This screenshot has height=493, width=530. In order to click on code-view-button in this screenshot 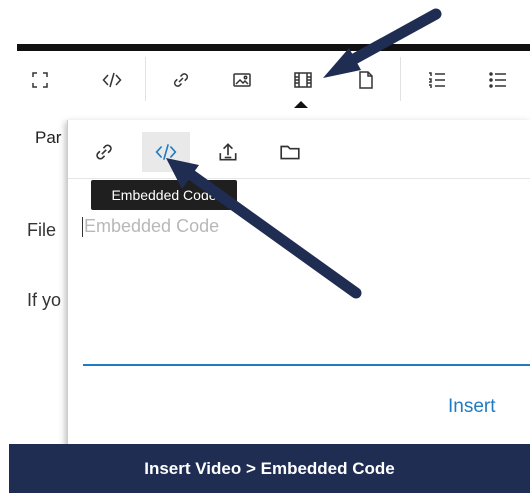, I will do `click(112, 80)`.